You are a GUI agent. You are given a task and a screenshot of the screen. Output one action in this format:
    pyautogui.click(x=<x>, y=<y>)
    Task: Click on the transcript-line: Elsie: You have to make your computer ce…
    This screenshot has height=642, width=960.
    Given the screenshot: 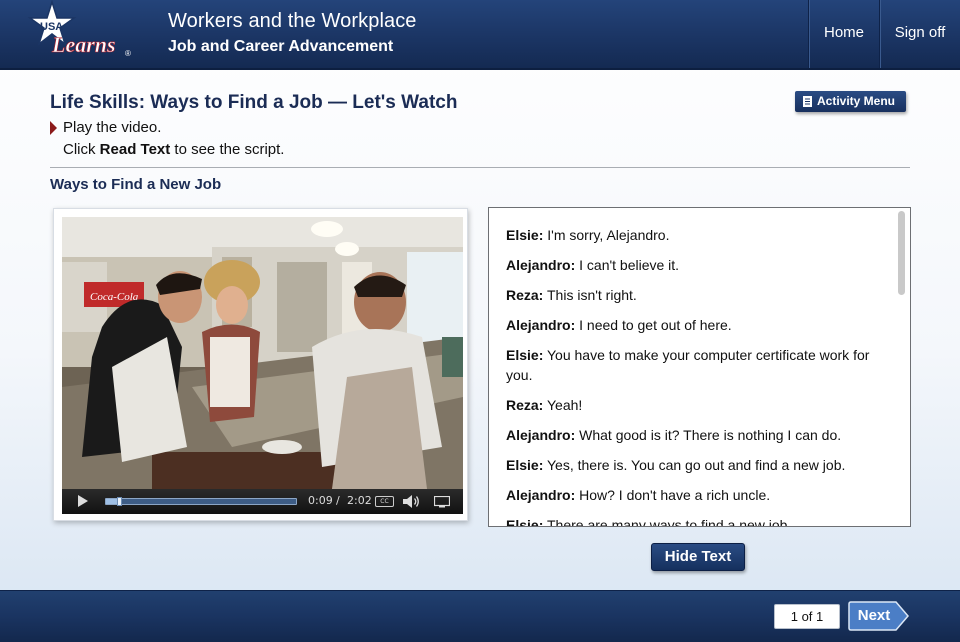 What is the action you would take?
    pyautogui.click(x=691, y=365)
    